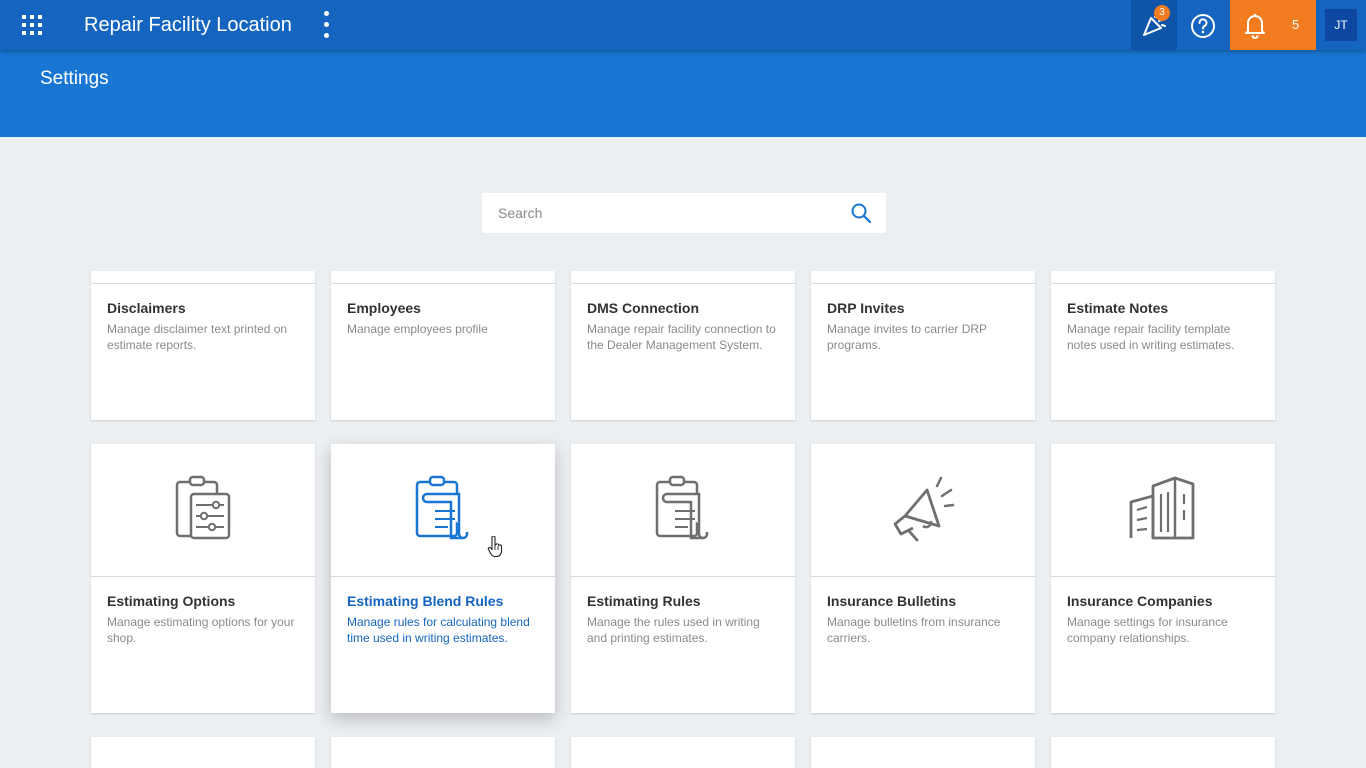 Image resolution: width=1366 pixels, height=768 pixels. What do you see at coordinates (425, 601) in the screenshot?
I see `card-title: Estimating Blend Rules` at bounding box center [425, 601].